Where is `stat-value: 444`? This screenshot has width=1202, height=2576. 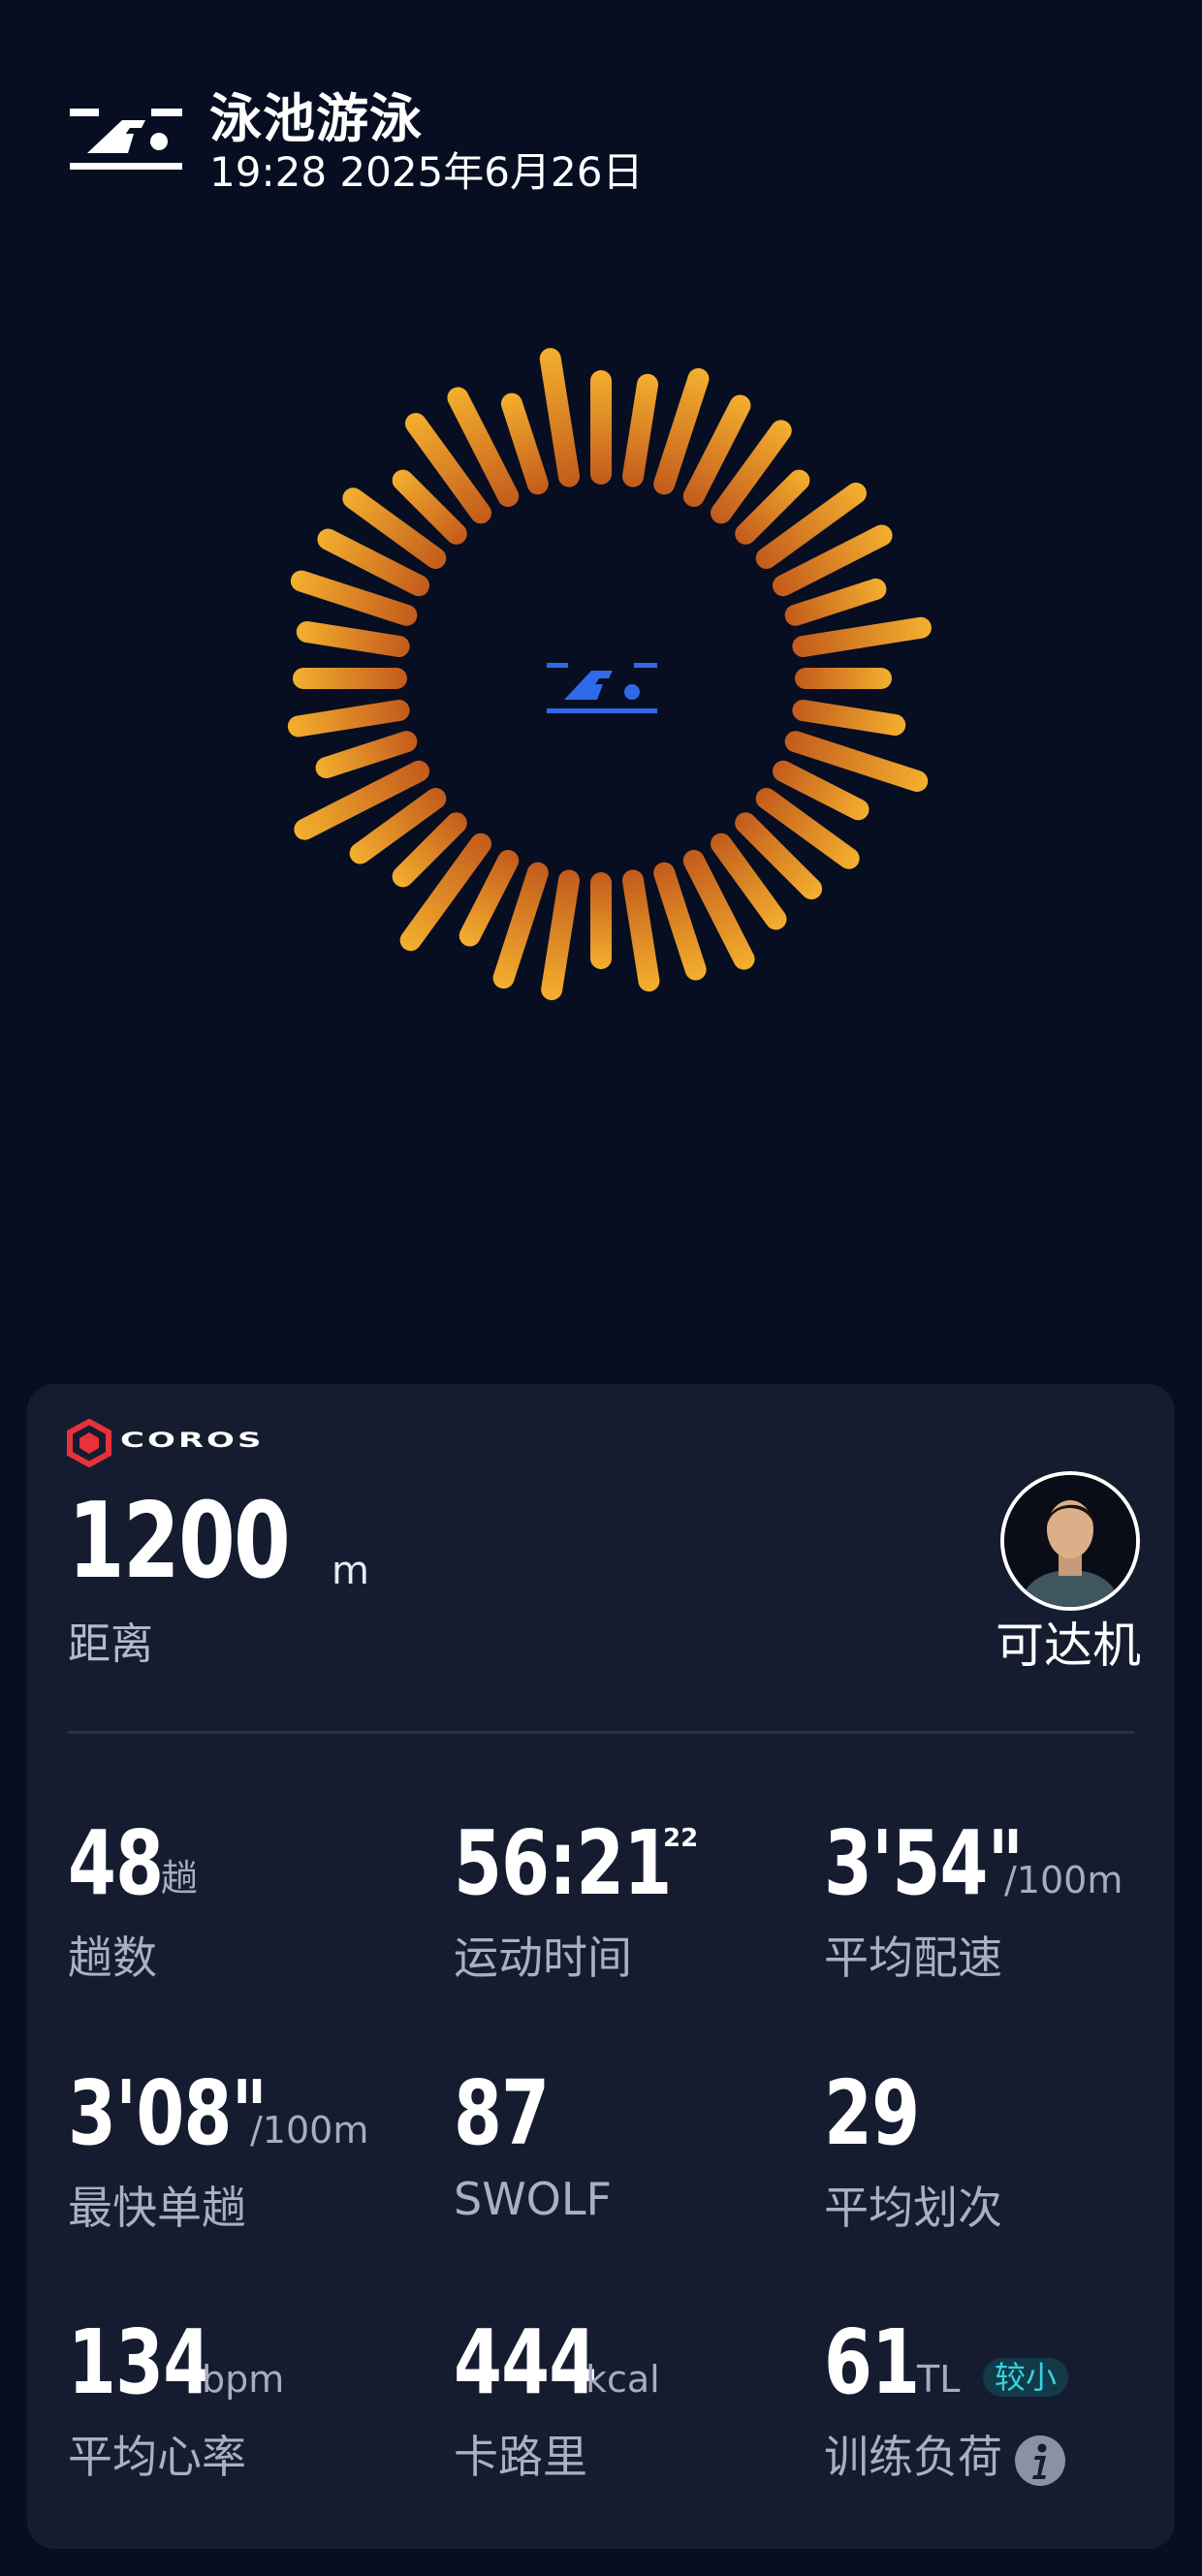 stat-value: 444 is located at coordinates (525, 2362).